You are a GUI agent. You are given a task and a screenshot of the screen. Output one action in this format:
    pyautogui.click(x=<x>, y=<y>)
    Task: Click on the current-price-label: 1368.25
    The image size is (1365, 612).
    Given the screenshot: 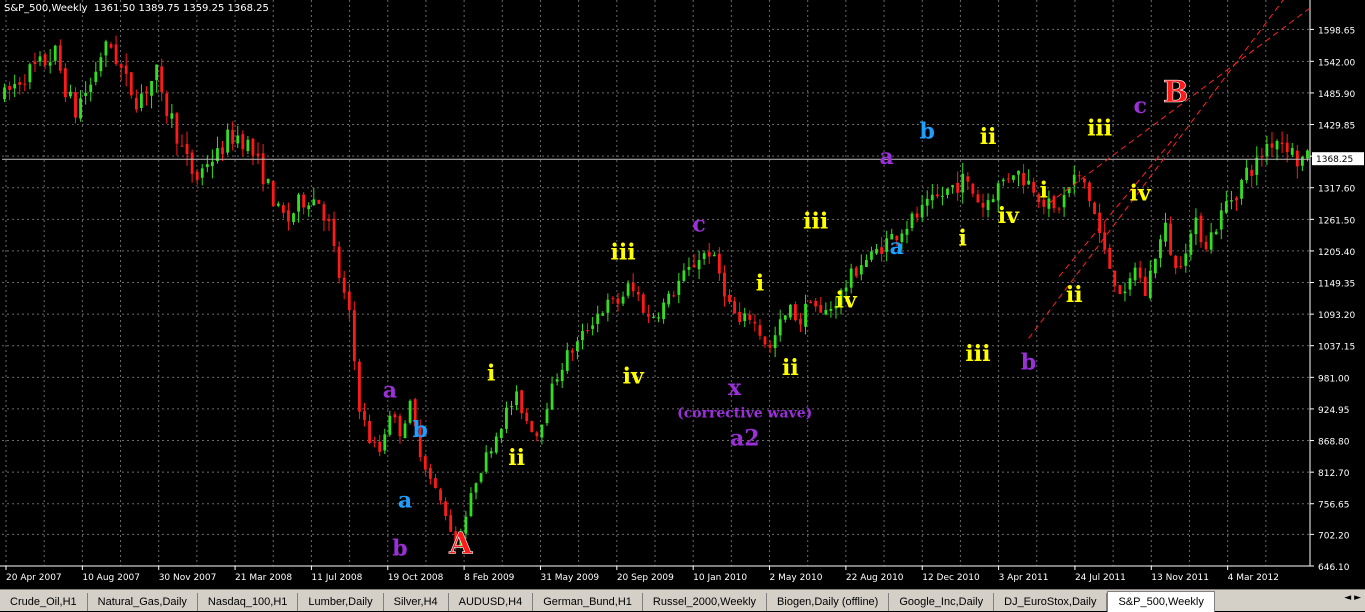 What is the action you would take?
    pyautogui.click(x=1334, y=160)
    